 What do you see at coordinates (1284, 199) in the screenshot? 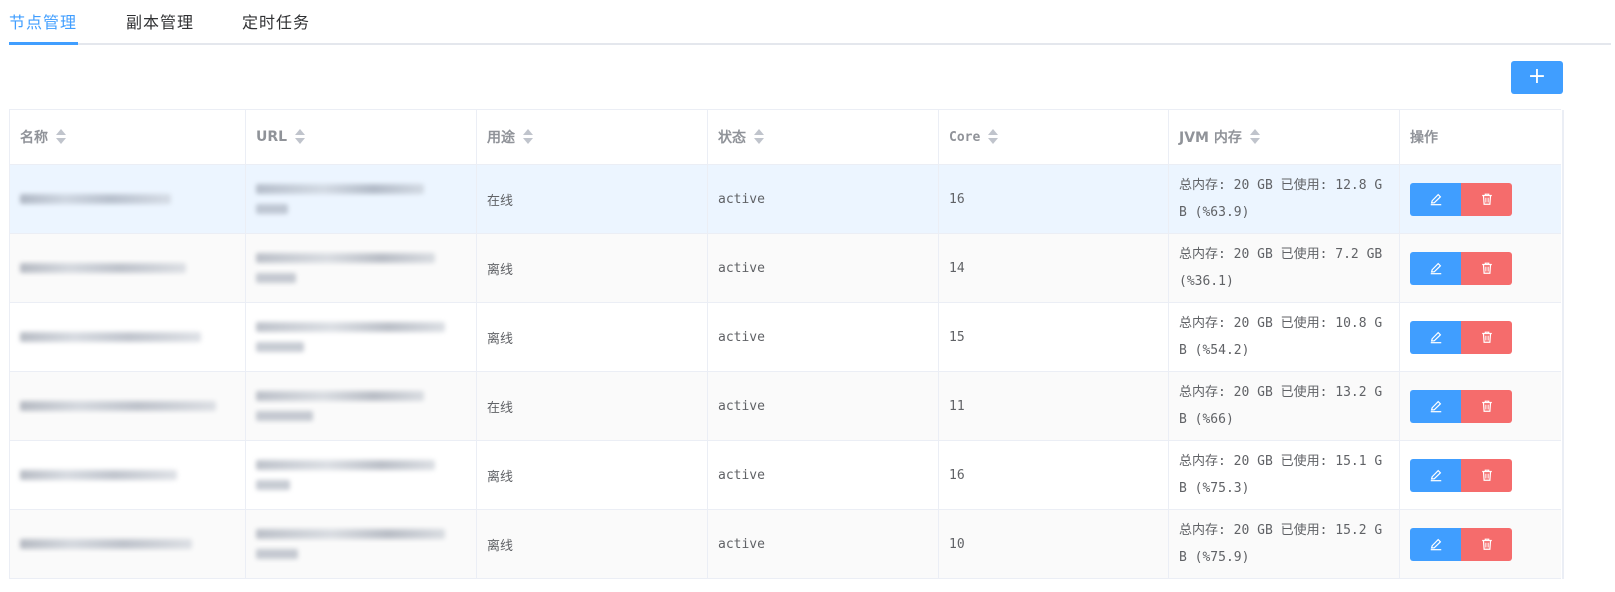
I see `cell-jvm-memory: 总内存: 20 GB 已使用: 12.8 GB (%63.9)` at bounding box center [1284, 199].